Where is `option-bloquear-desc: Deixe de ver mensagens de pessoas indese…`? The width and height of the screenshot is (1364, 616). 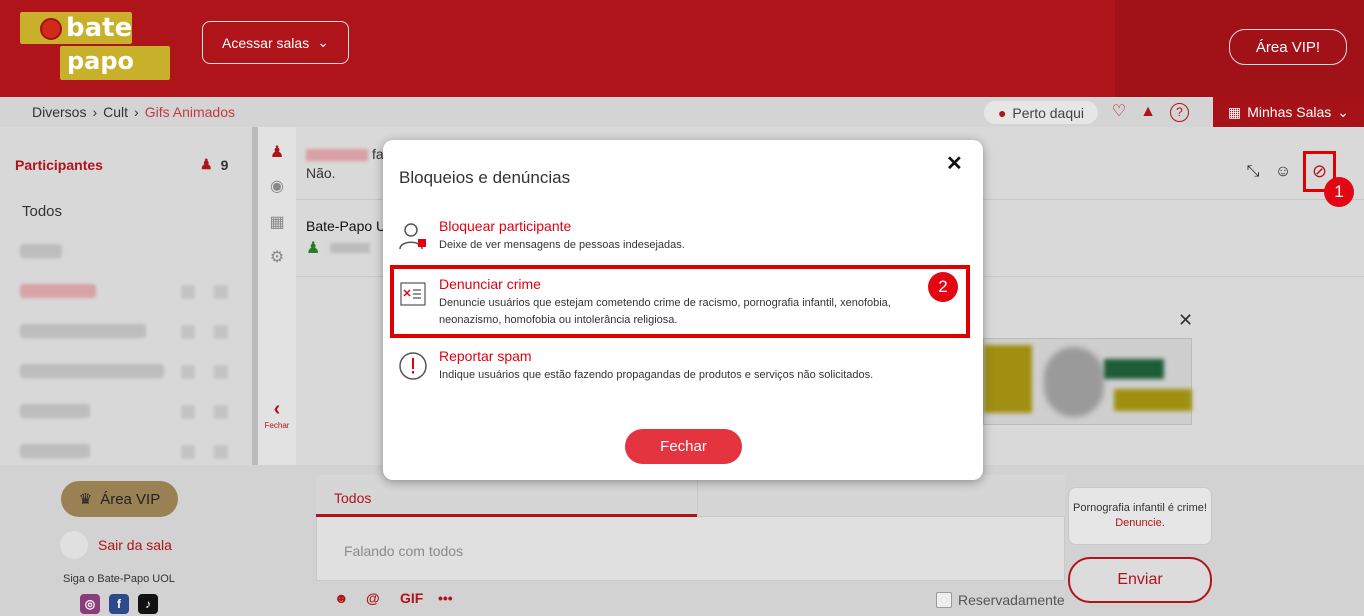
option-bloquear-desc: Deixe de ver mensagens de pessoas indese… is located at coordinates (562, 245).